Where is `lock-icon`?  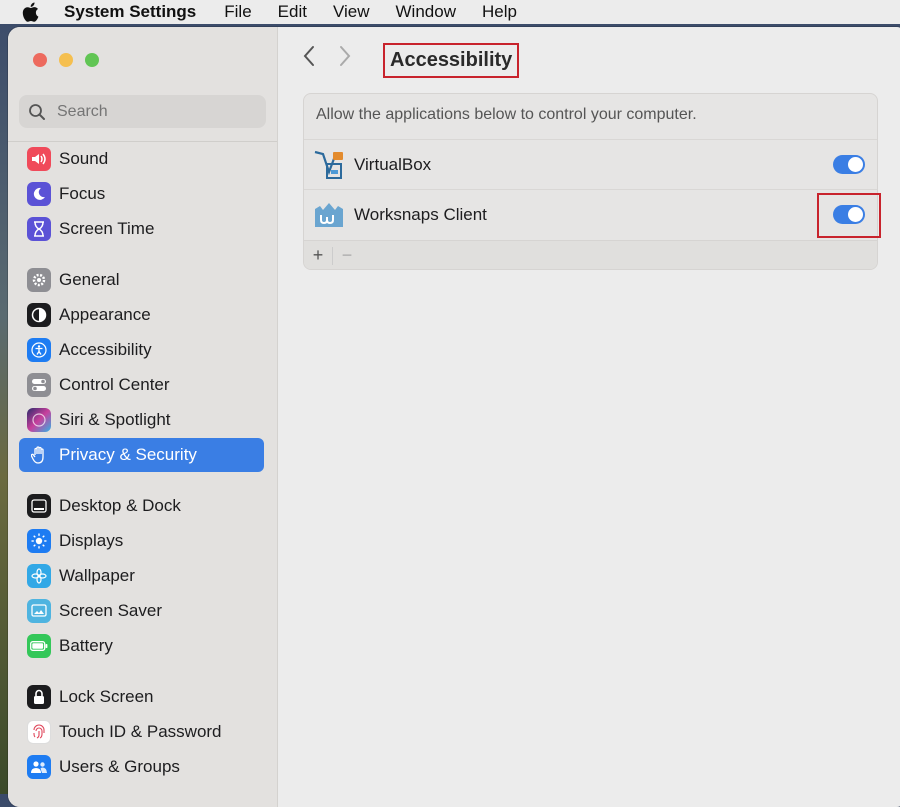 lock-icon is located at coordinates (39, 697).